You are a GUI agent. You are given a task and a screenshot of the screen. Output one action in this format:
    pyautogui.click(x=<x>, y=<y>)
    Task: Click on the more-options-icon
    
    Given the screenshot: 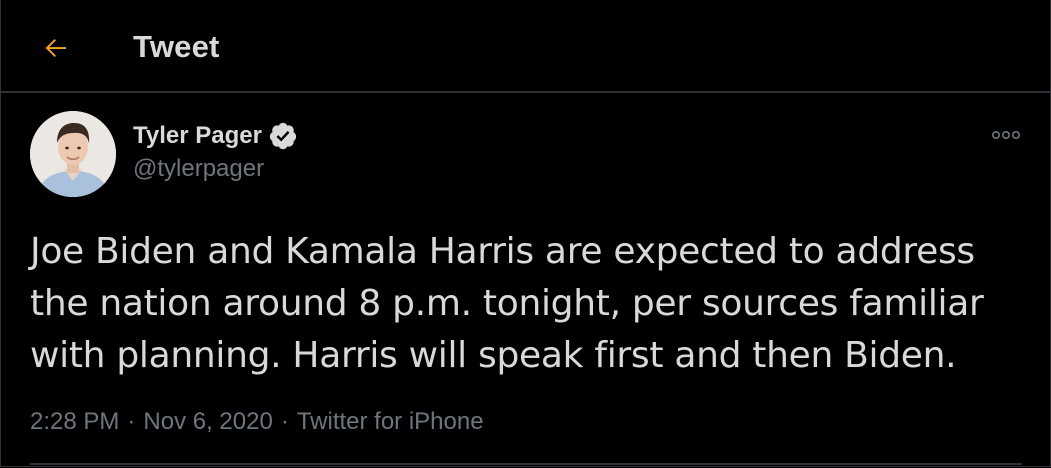 What is the action you would take?
    pyautogui.click(x=1005, y=135)
    